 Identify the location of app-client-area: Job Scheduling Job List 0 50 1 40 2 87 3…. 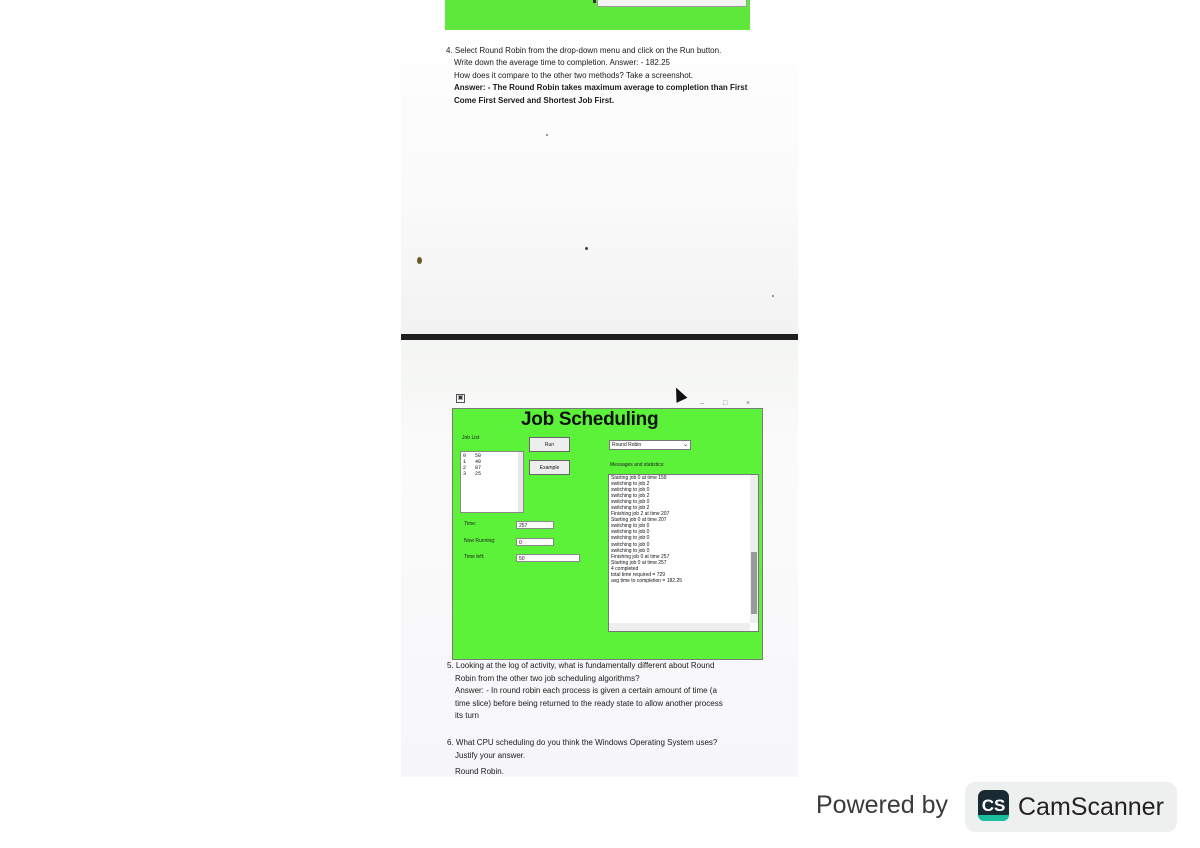
(607, 534).